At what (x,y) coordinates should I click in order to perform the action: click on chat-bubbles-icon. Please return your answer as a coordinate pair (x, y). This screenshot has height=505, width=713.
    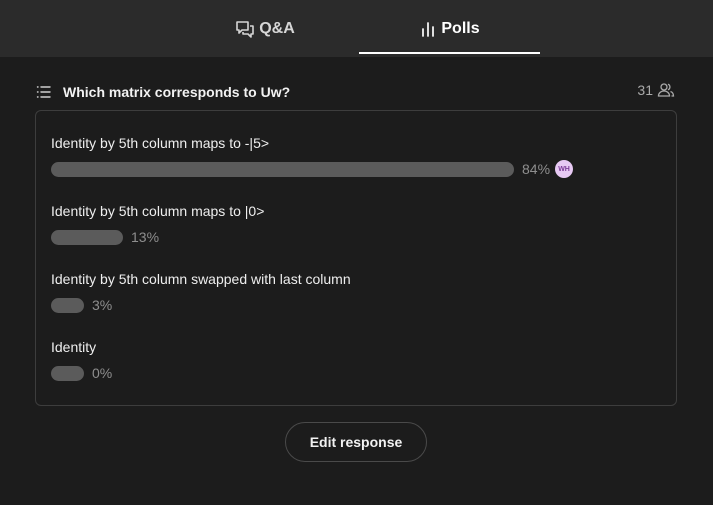
    Looking at the image, I should click on (245, 29).